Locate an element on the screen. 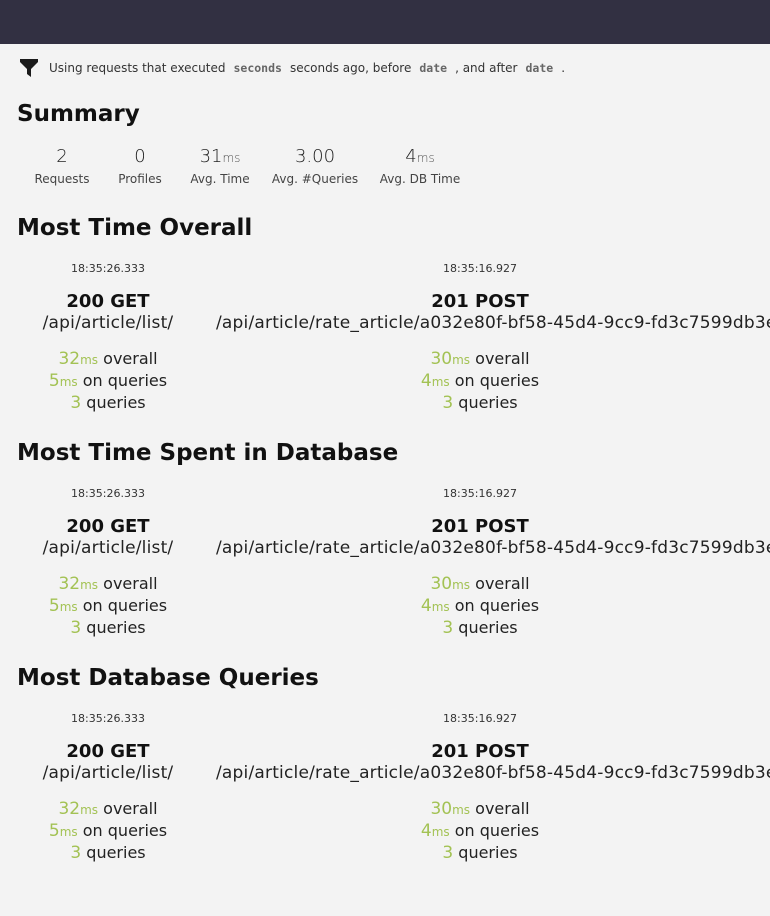 Image resolution: width=770 pixels, height=916 pixels. section-title-most-db-queries: Most Database Queries is located at coordinates (168, 678).